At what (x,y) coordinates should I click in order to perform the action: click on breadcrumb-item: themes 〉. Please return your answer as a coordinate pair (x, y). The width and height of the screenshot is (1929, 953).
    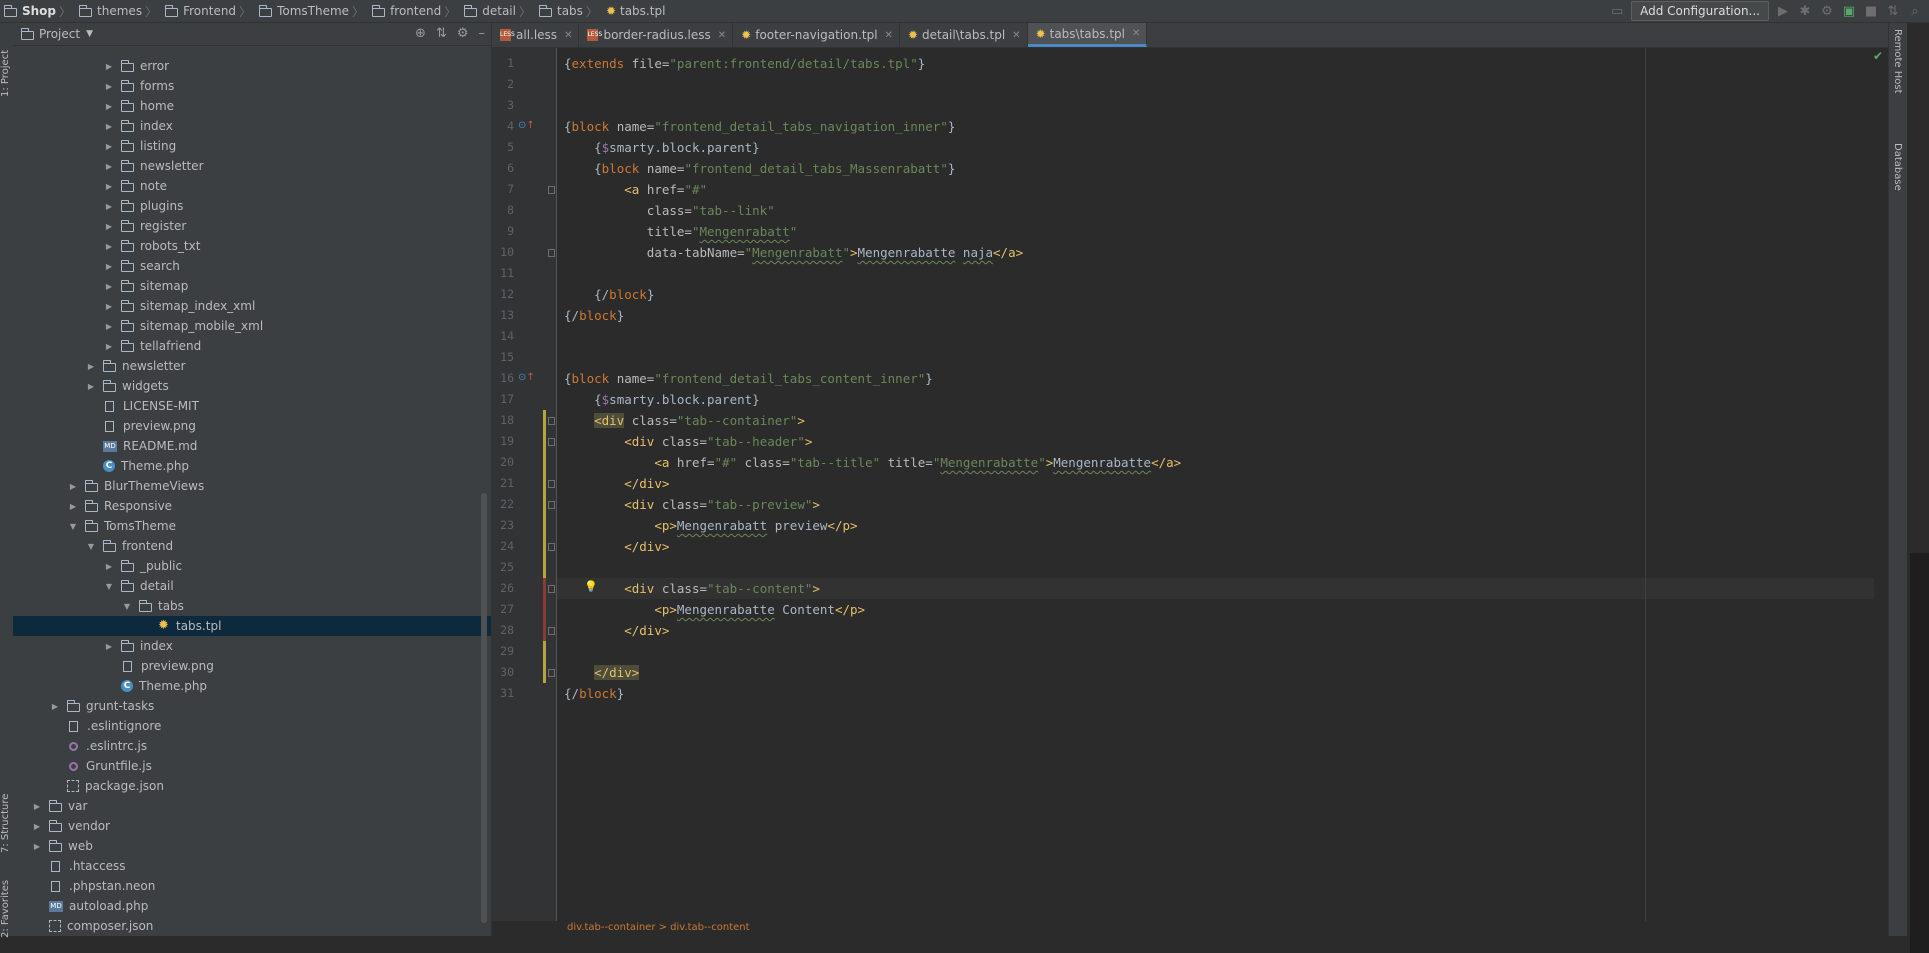
    Looking at the image, I should click on (120, 11).